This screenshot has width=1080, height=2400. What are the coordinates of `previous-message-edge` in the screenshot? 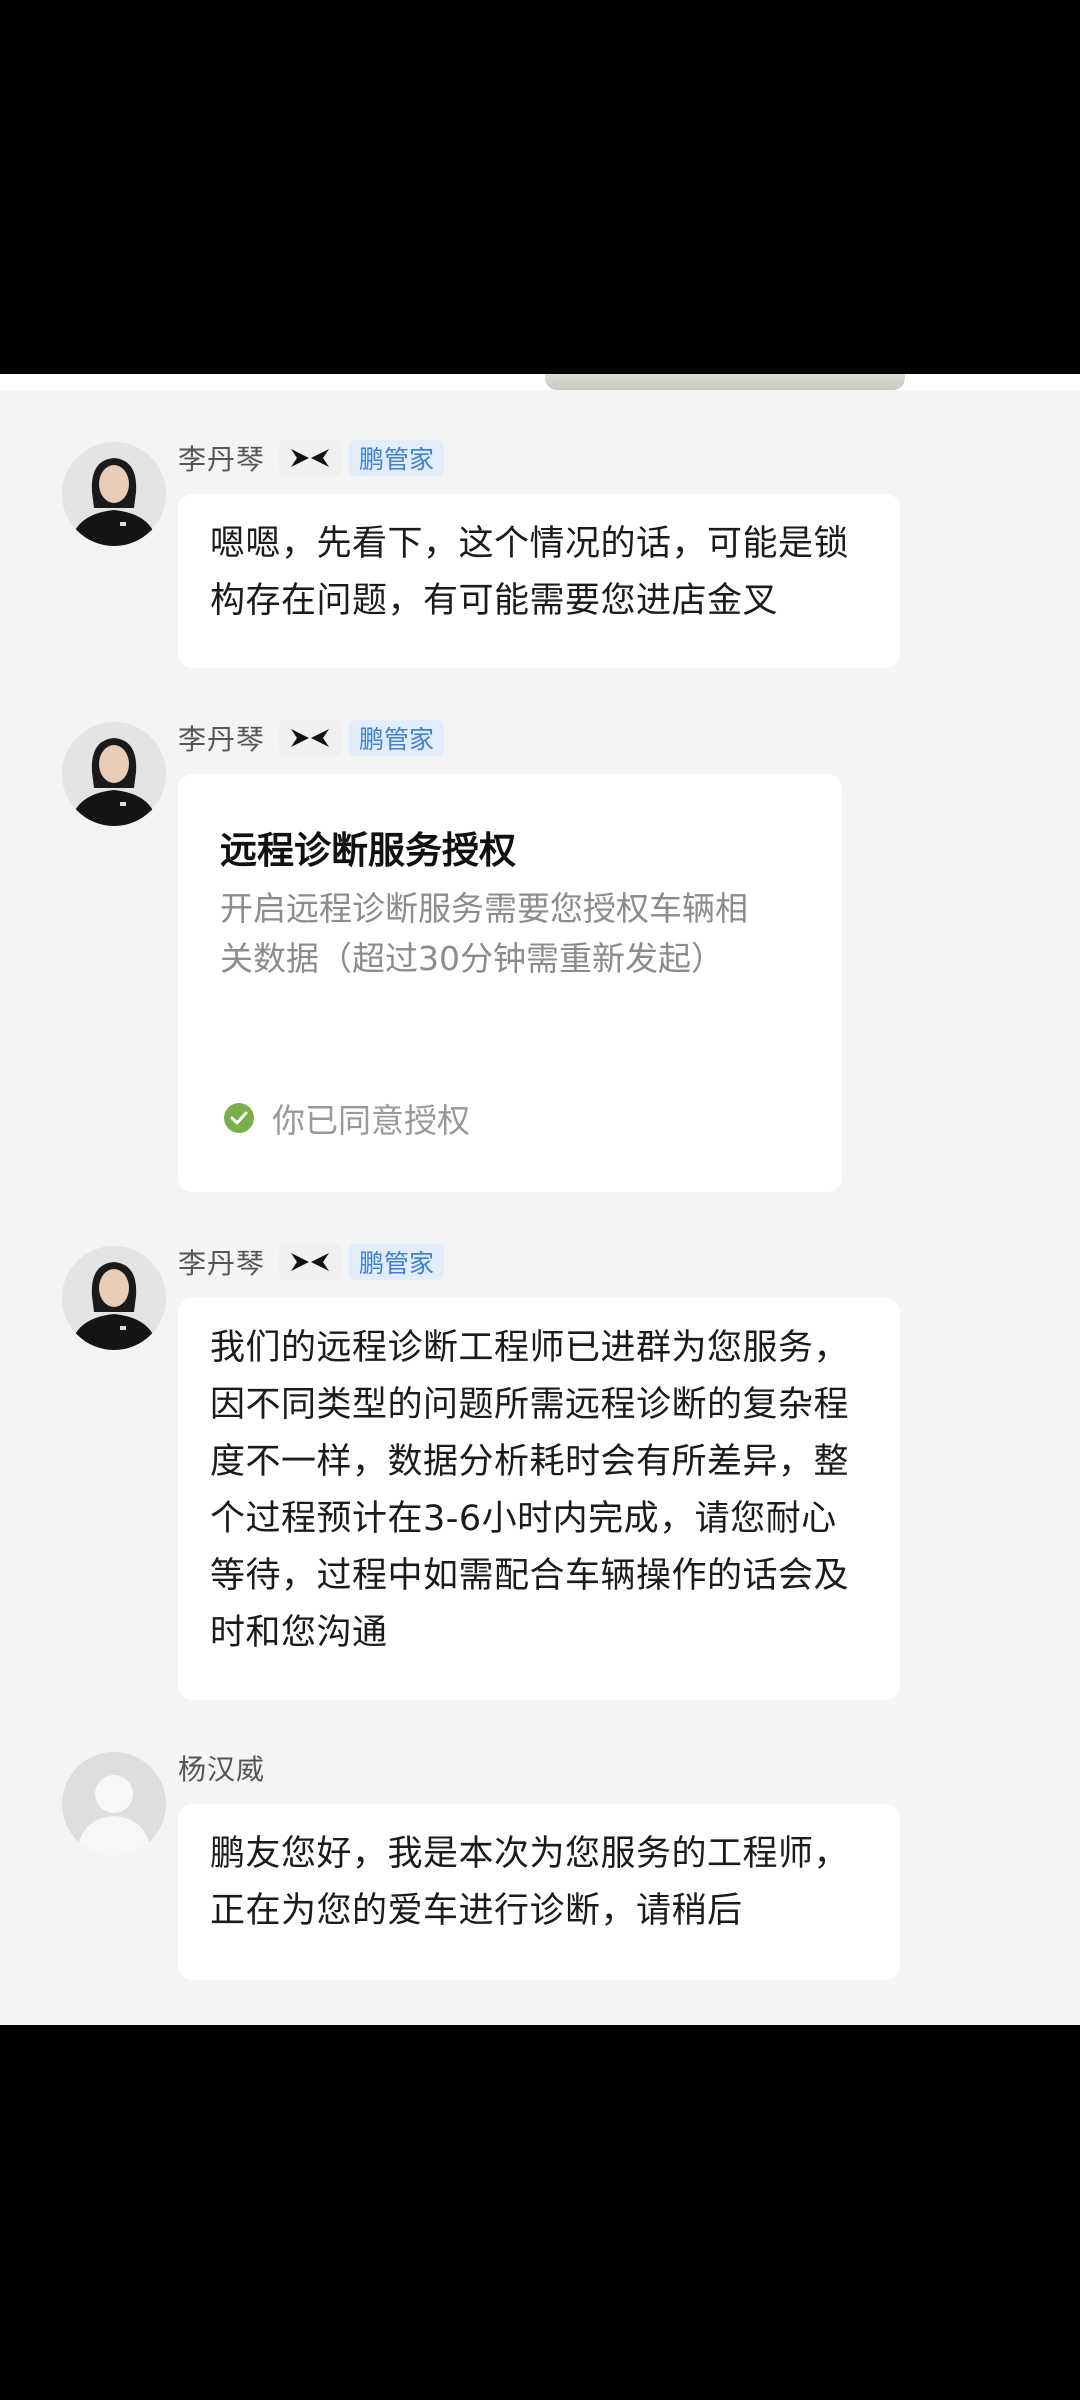 It's located at (540, 382).